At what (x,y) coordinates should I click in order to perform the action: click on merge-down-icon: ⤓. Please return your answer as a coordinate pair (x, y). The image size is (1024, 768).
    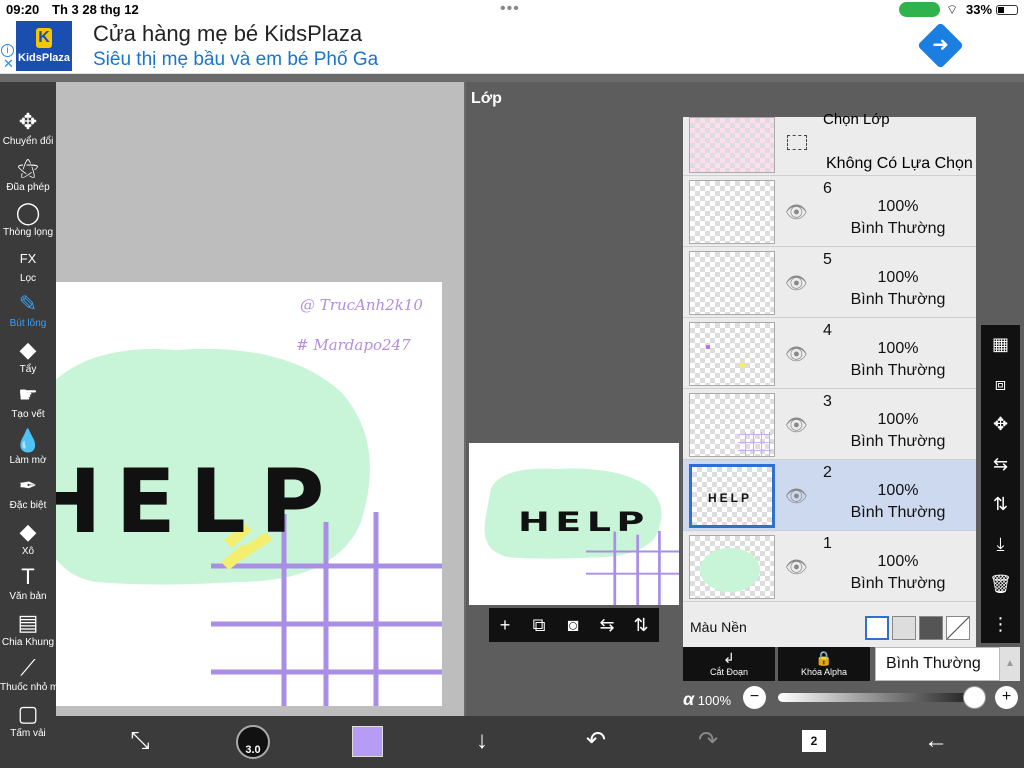
    Looking at the image, I should click on (1000, 544).